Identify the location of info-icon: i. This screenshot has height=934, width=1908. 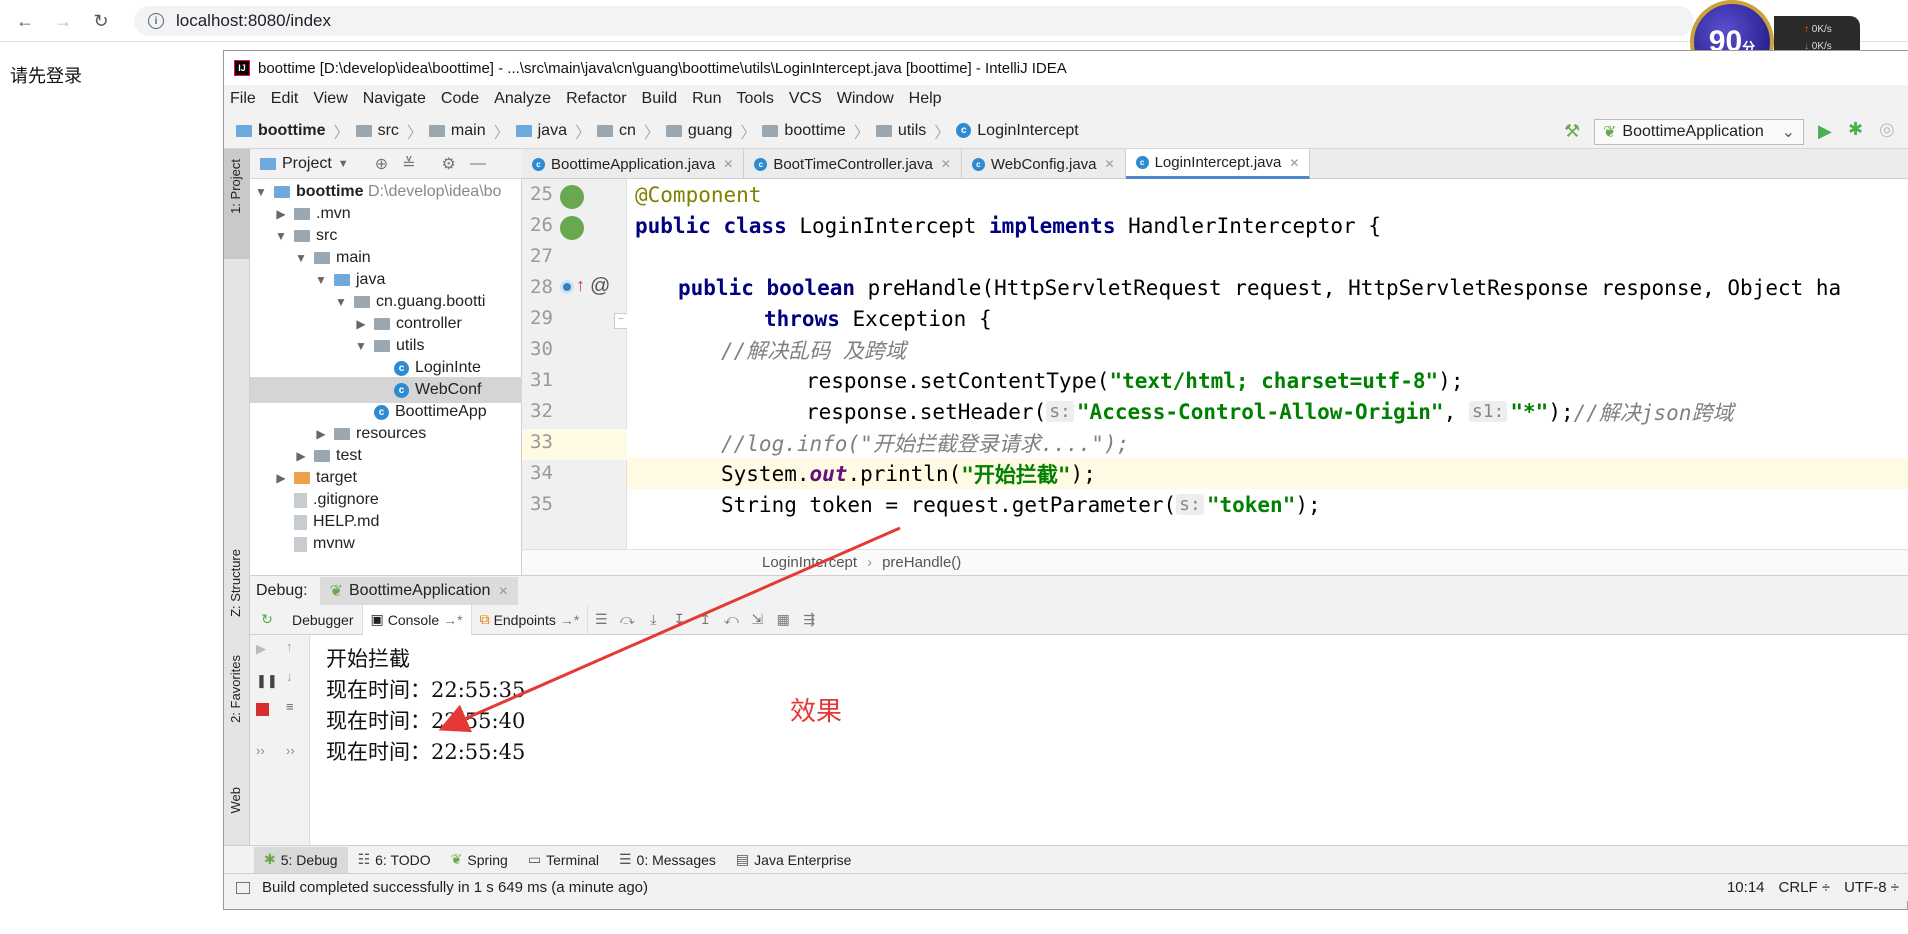
(156, 21).